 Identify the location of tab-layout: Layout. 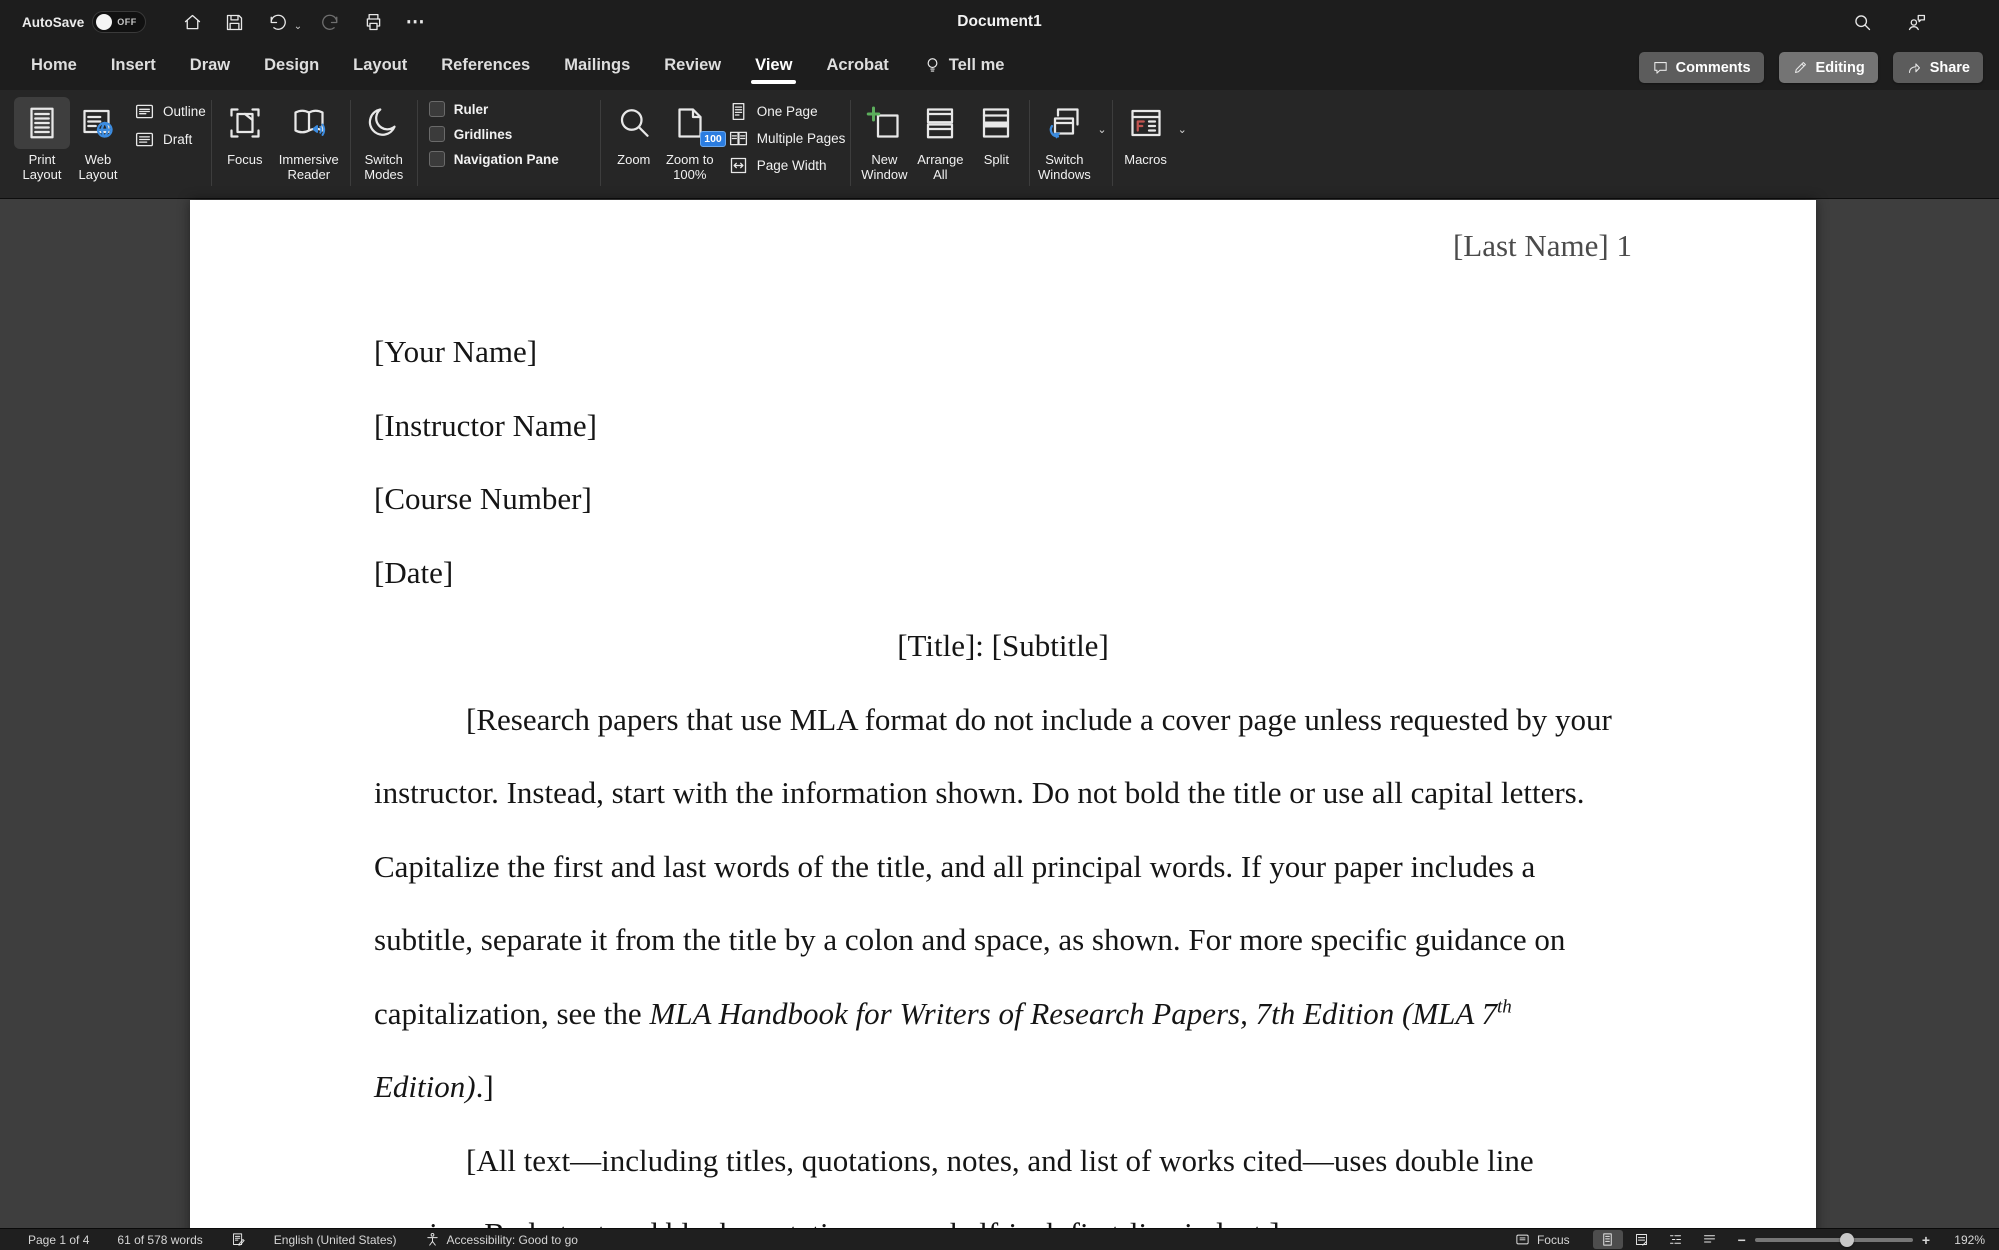
(380, 67).